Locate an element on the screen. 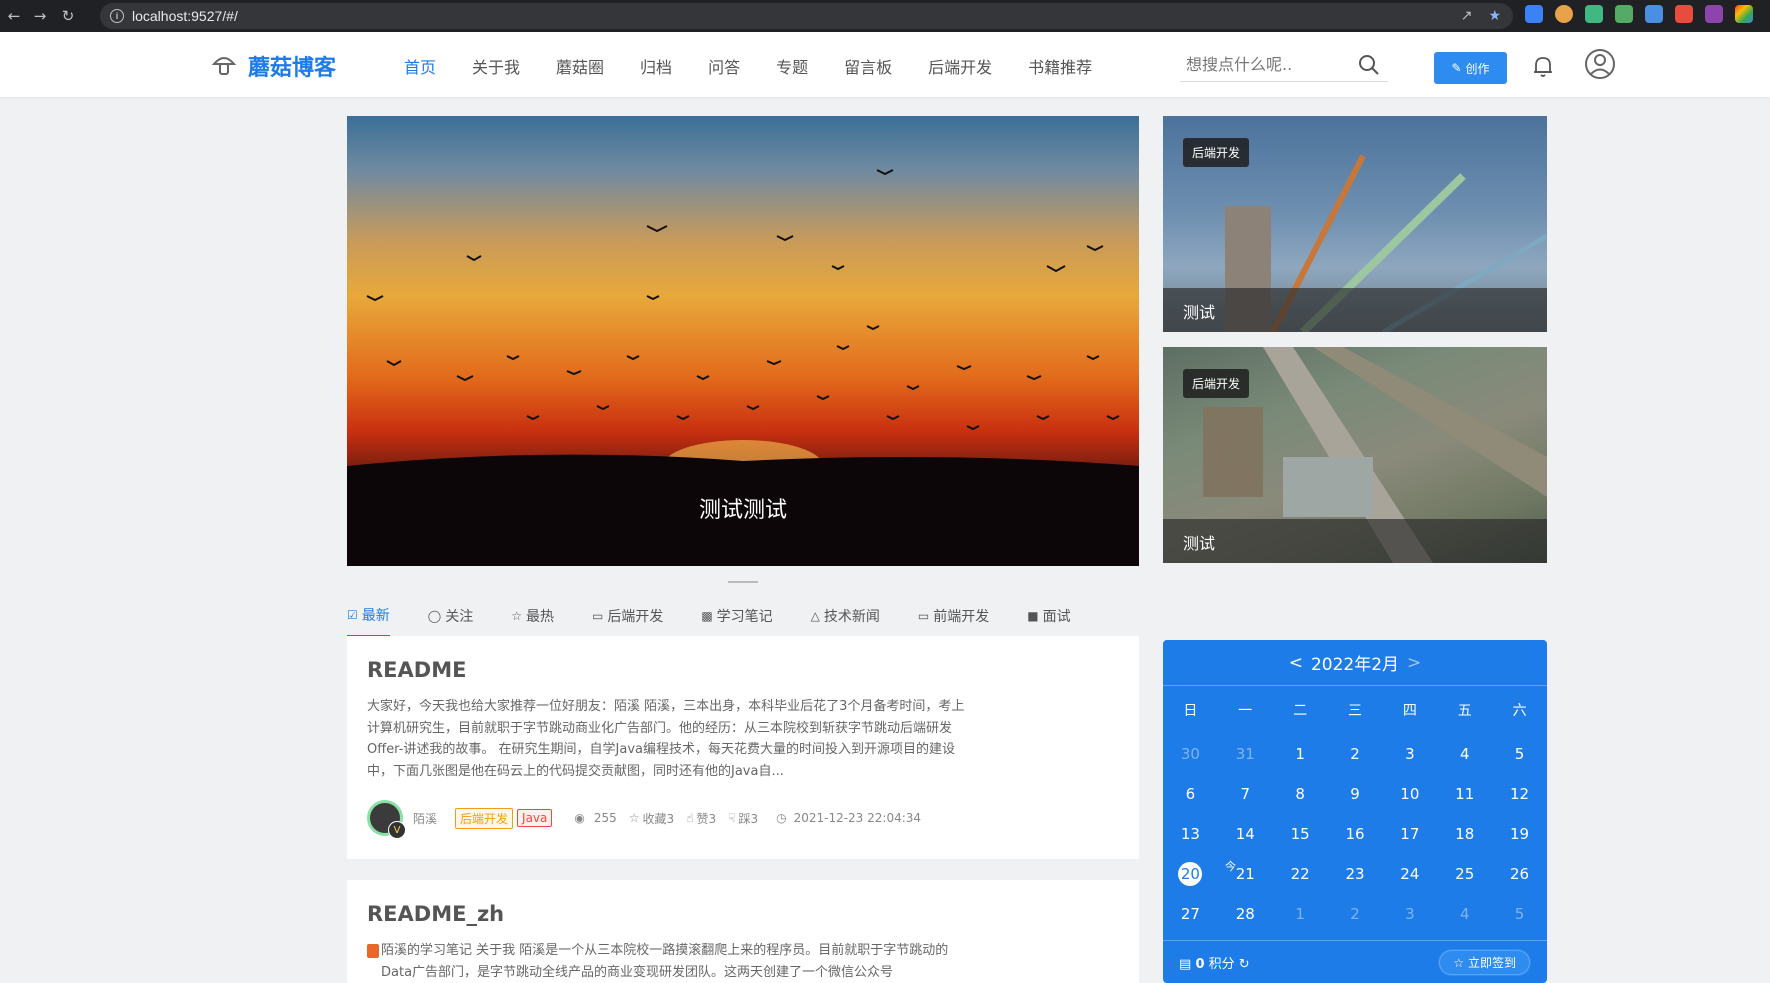 Image resolution: width=1770 pixels, height=983 pixels. mushroom-logo-icon is located at coordinates (224, 64).